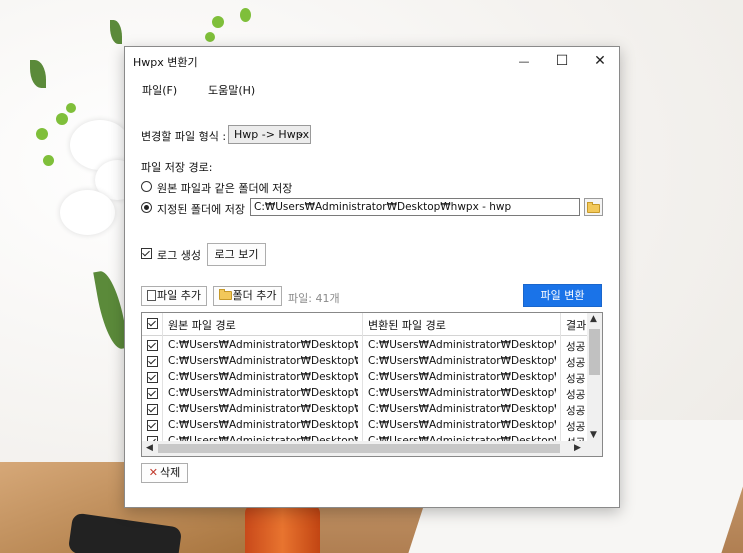  I want to click on close-icon: ✕, so click(600, 61).